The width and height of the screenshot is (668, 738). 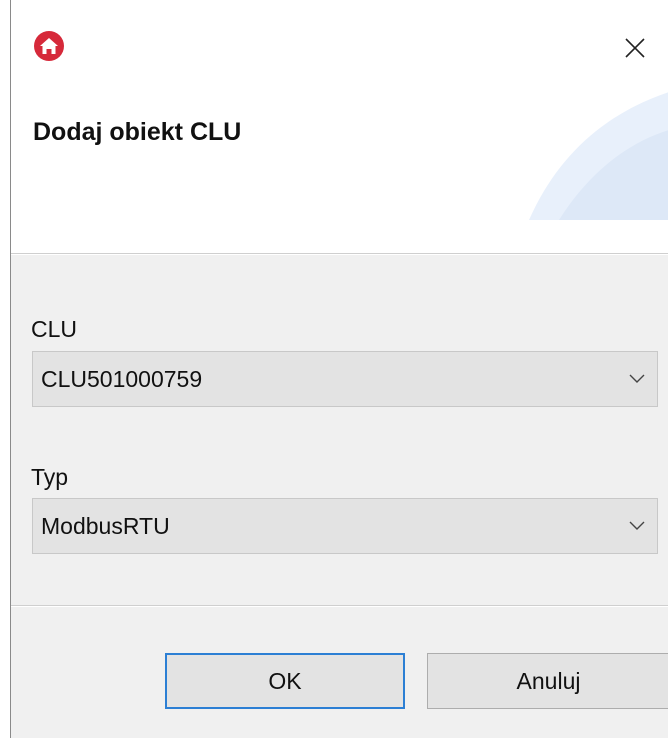 I want to click on cancel-button: Anuluj, so click(x=547, y=681).